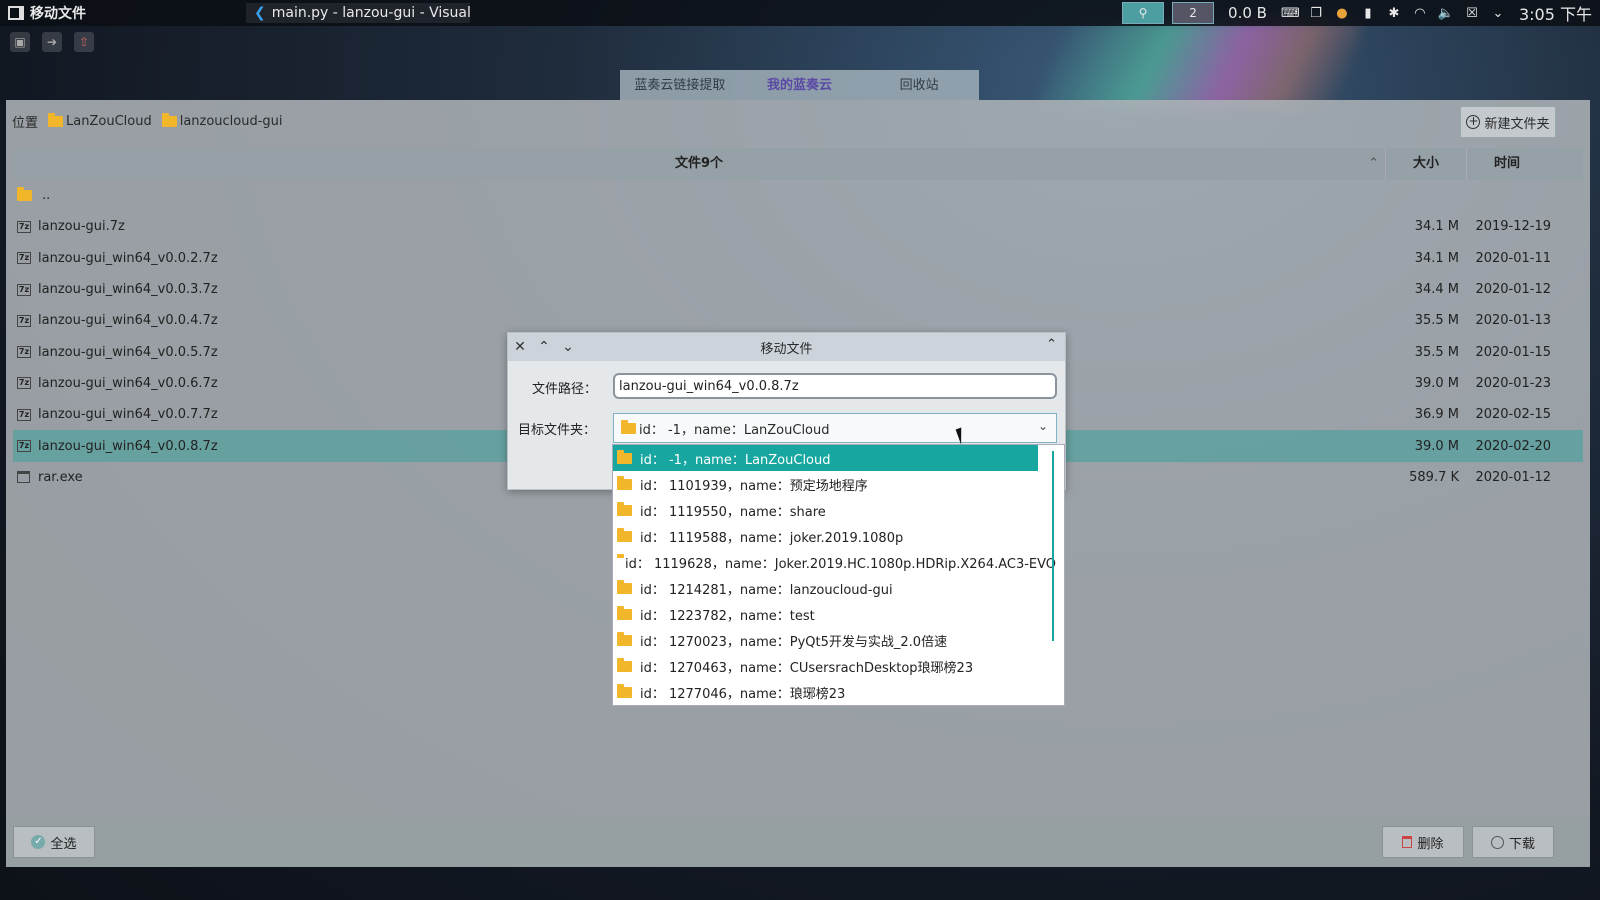 The image size is (1600, 900). I want to click on breadcrumb-item-current: lanzoucloud-gui, so click(222, 121).